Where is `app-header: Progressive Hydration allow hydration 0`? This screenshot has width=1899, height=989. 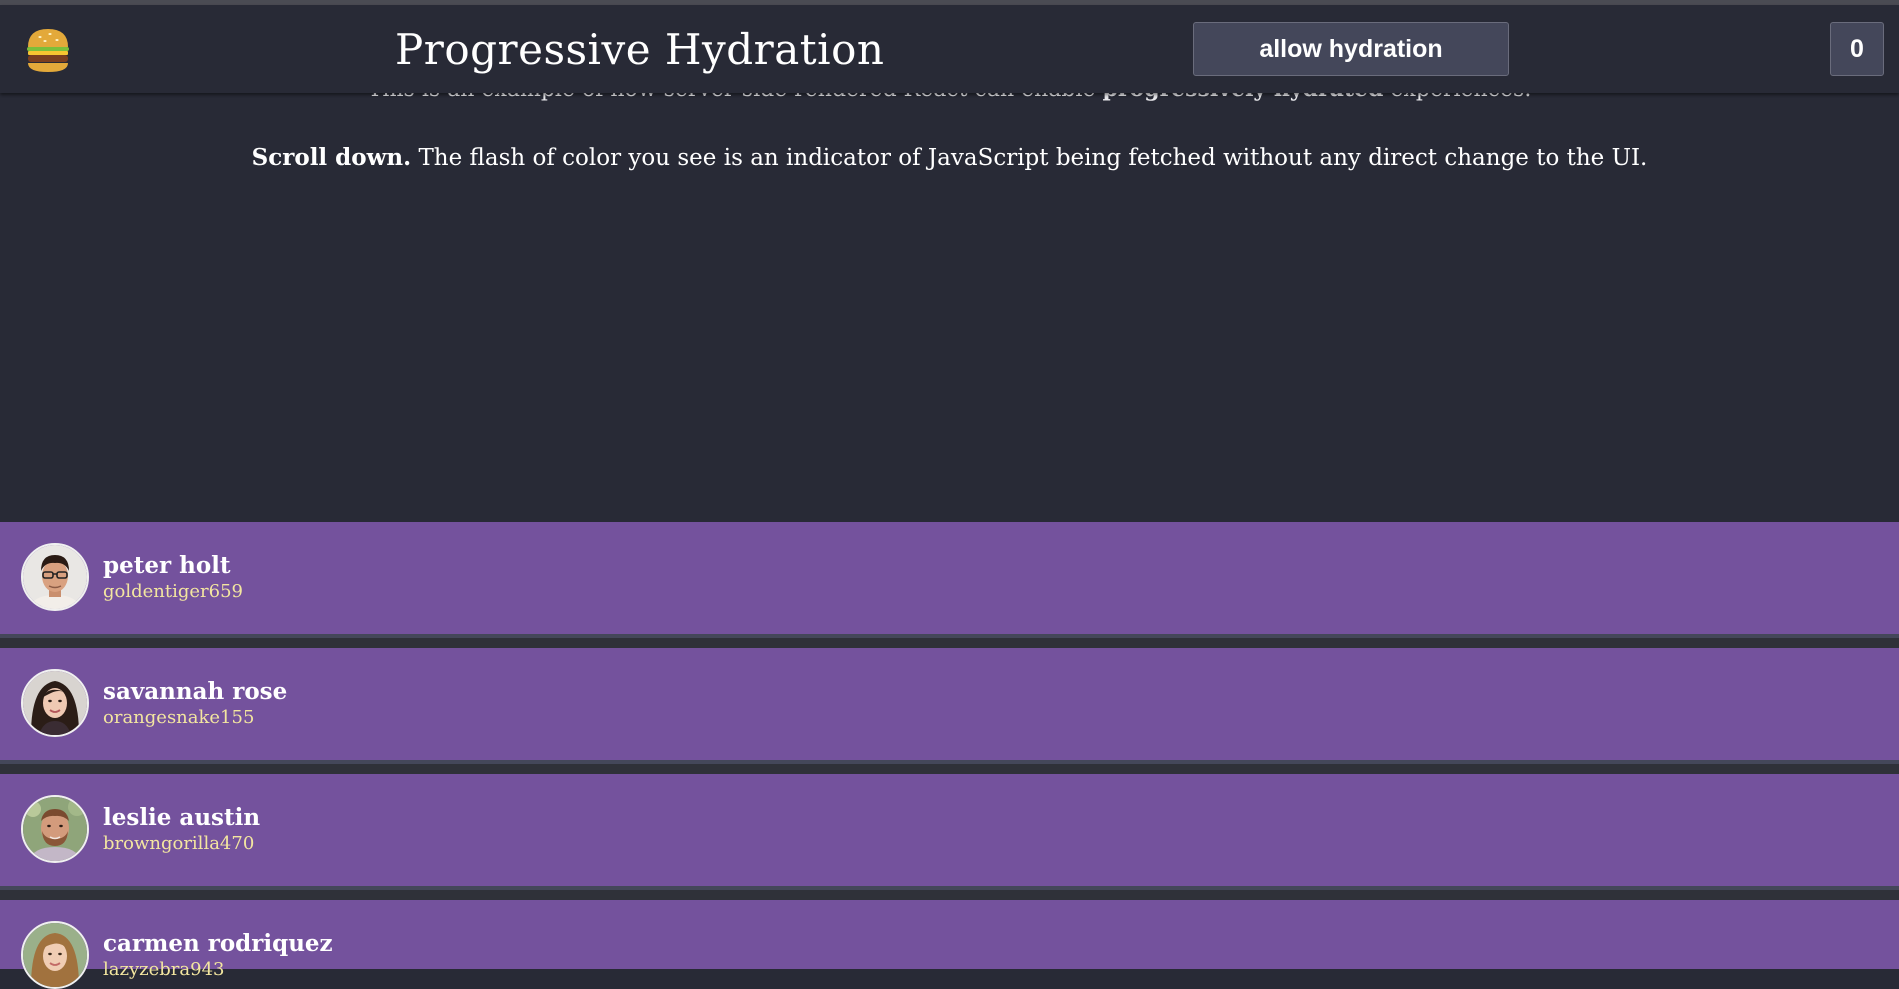 app-header: Progressive Hydration allow hydration 0 is located at coordinates (949, 49).